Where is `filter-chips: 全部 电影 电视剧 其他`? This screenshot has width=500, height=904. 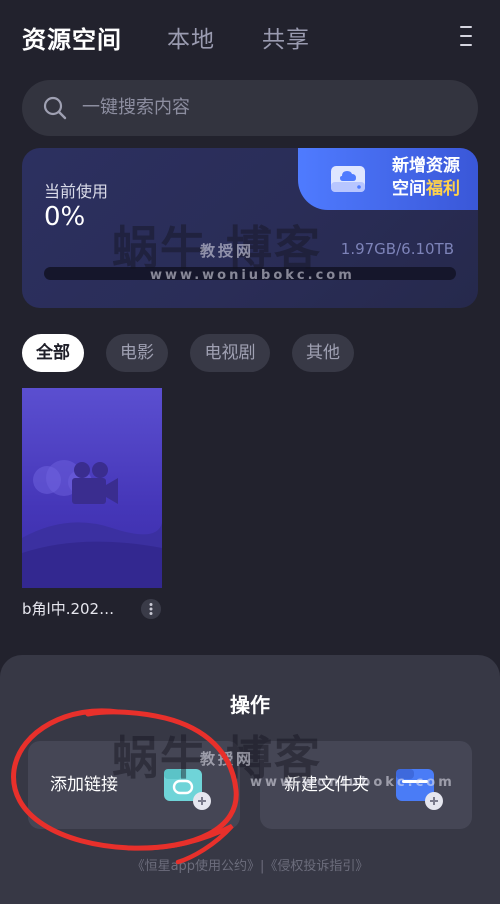
filter-chips: 全部 电影 电视剧 其他 is located at coordinates (250, 353).